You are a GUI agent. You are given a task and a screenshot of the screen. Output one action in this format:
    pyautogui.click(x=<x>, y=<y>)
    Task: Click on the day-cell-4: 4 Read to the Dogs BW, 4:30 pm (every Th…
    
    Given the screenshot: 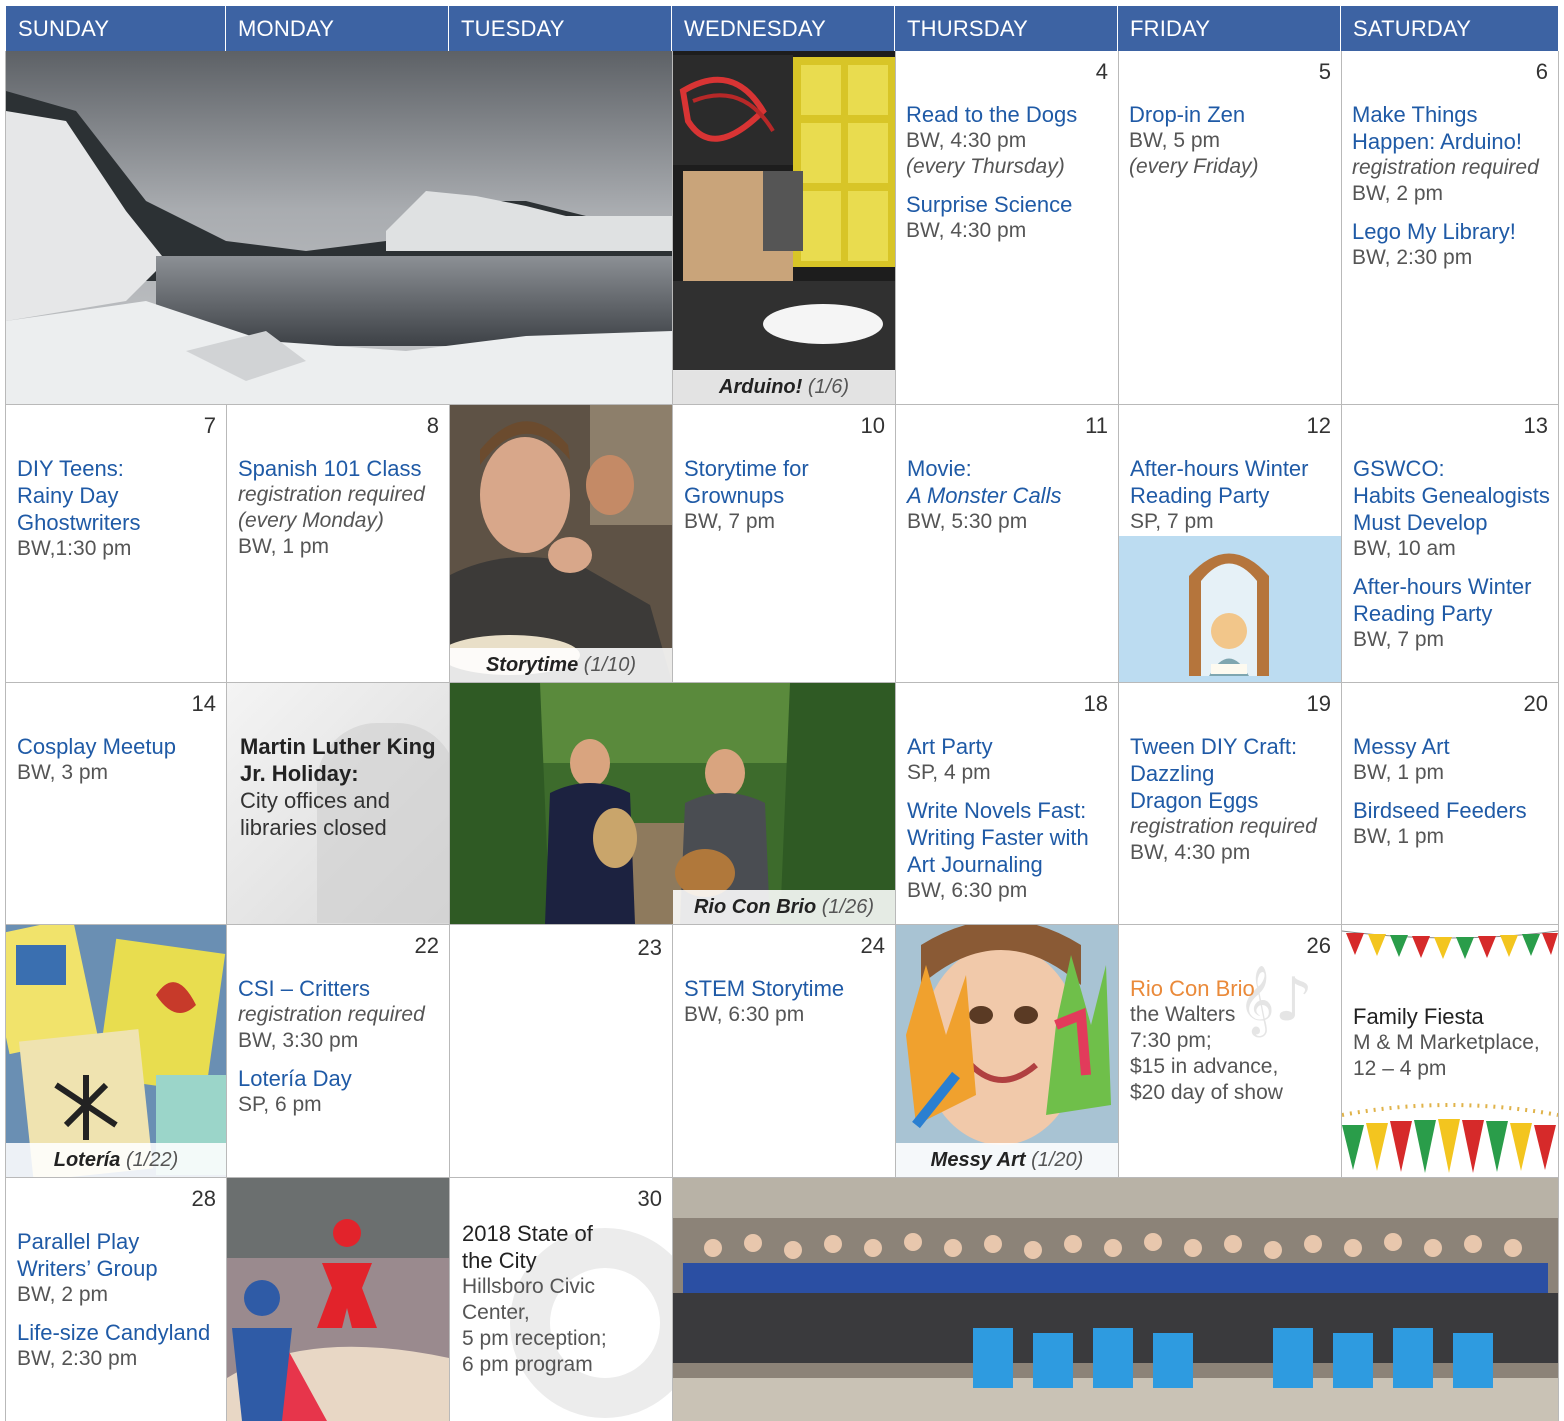 What is the action you would take?
    pyautogui.click(x=1006, y=227)
    